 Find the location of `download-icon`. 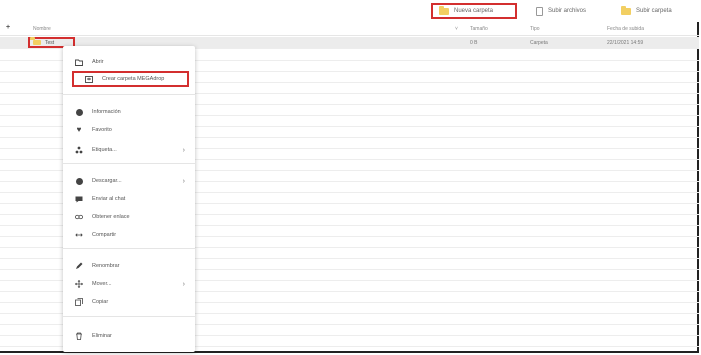

download-icon is located at coordinates (79, 181).